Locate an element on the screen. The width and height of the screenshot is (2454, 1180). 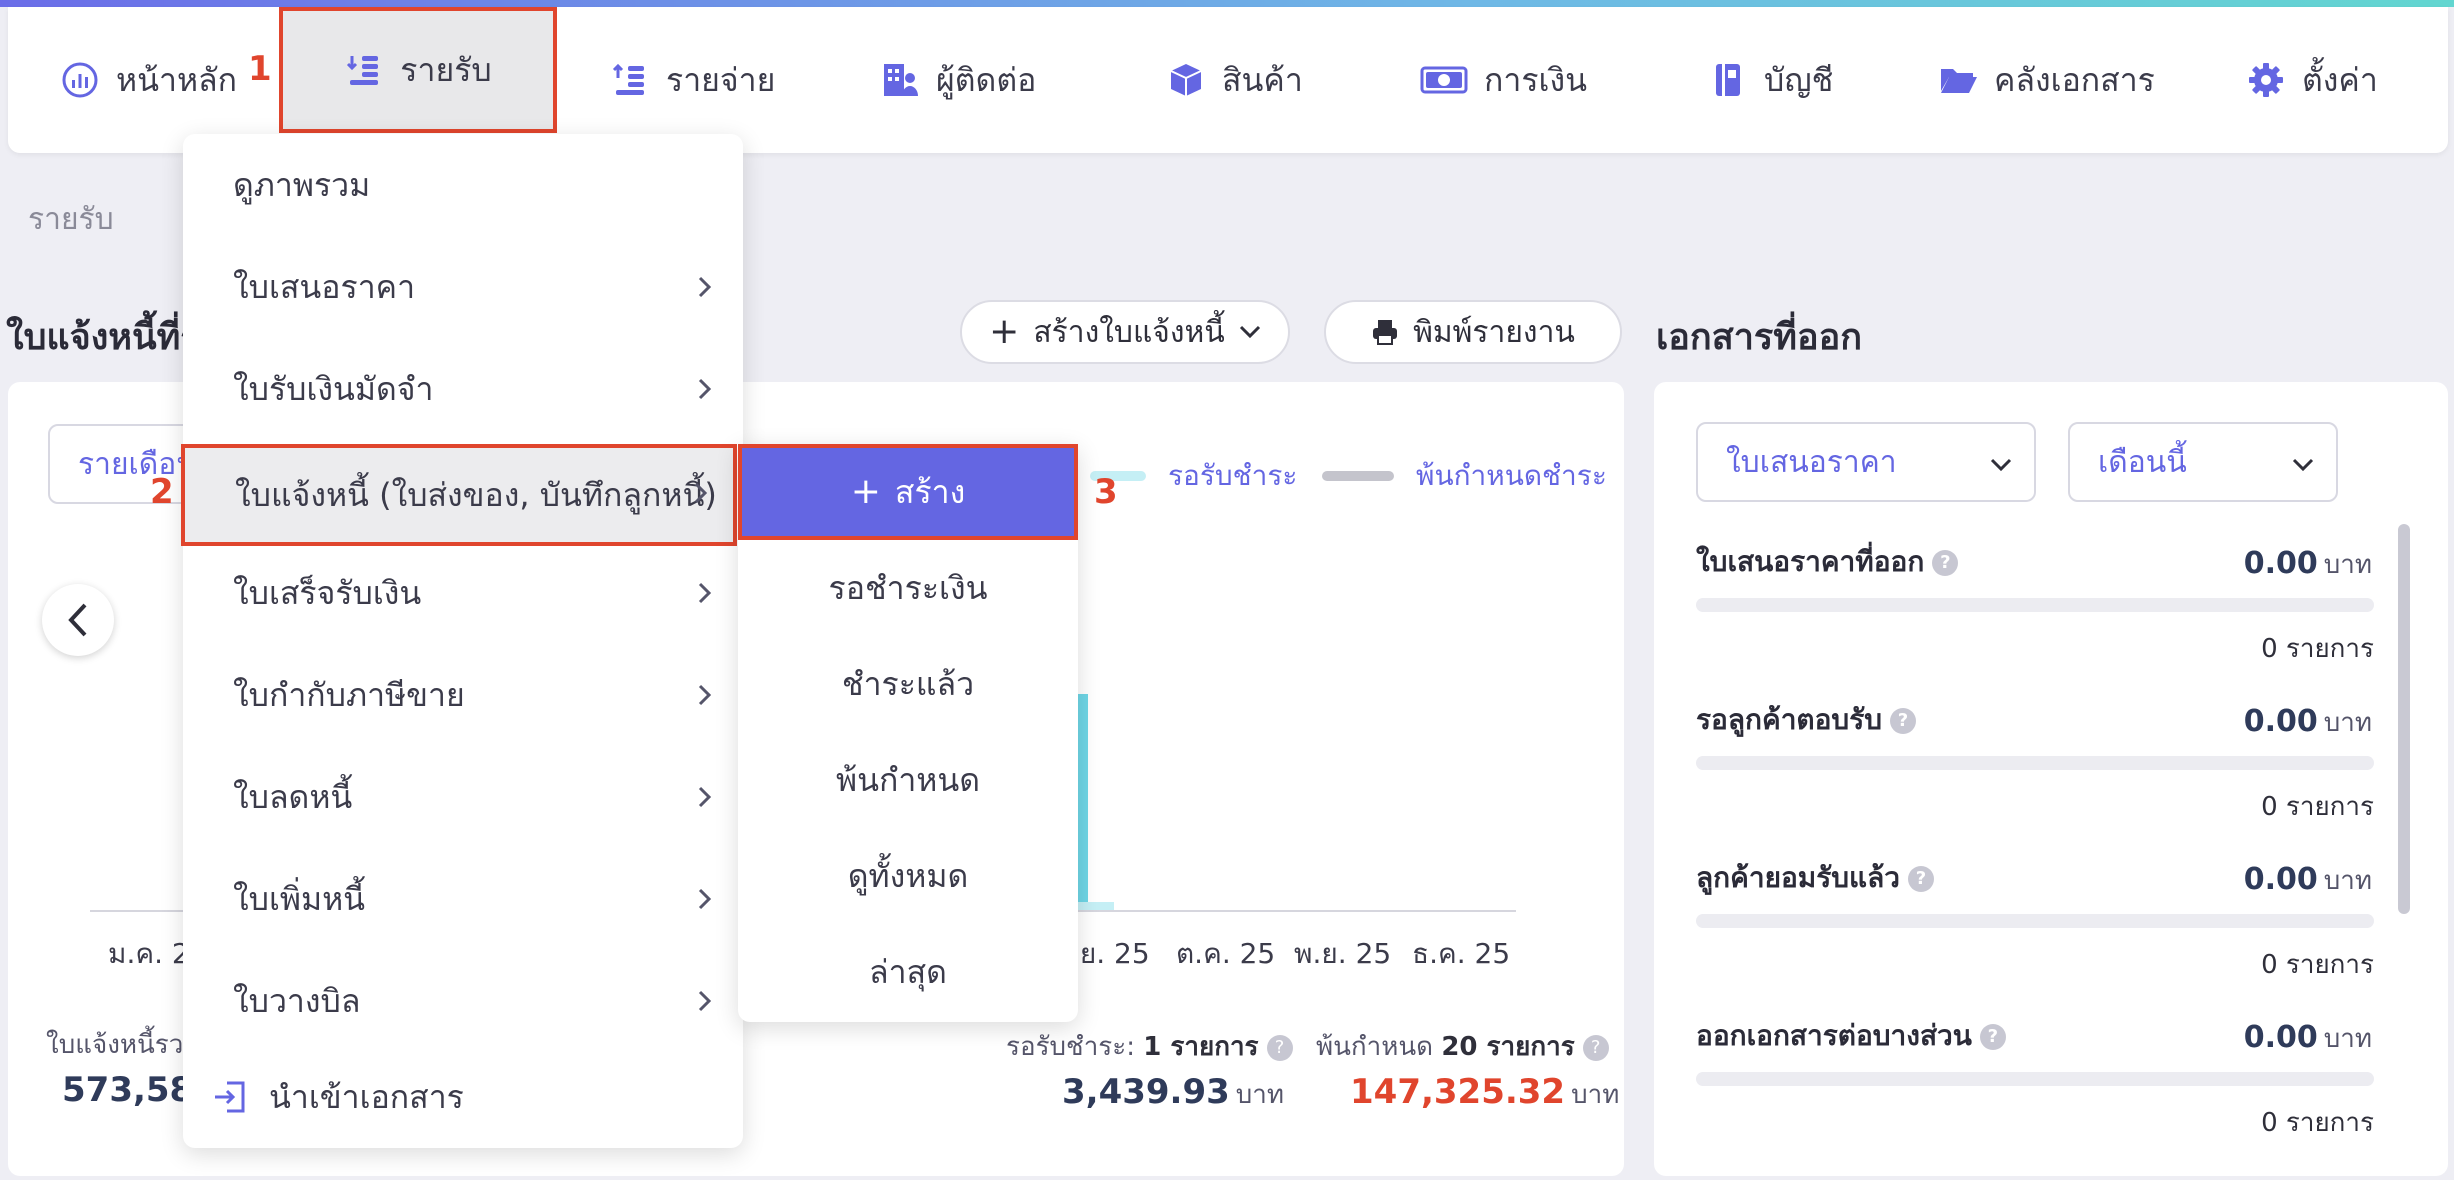
create-invoice-button: + สร้างใบแจ้งหนี้ is located at coordinates (1125, 332).